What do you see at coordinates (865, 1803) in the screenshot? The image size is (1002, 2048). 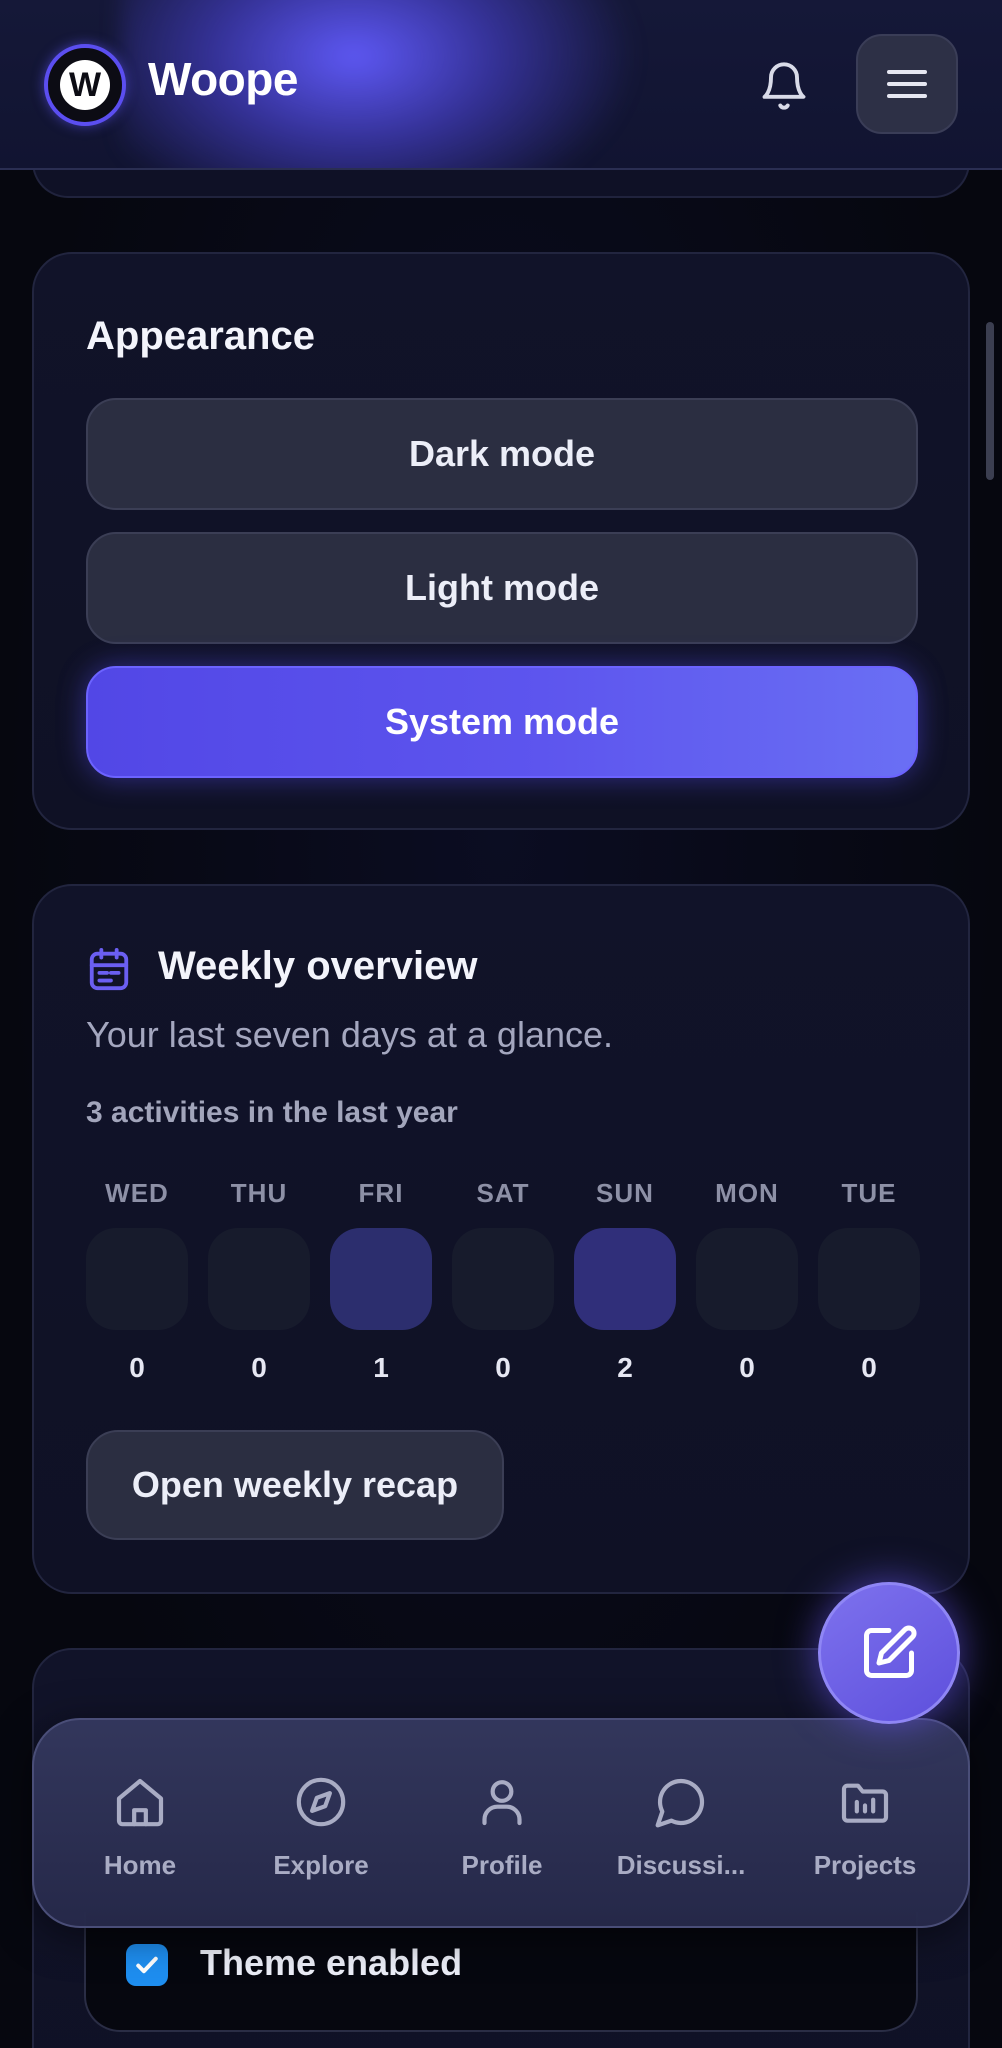 I see `folder-icon` at bounding box center [865, 1803].